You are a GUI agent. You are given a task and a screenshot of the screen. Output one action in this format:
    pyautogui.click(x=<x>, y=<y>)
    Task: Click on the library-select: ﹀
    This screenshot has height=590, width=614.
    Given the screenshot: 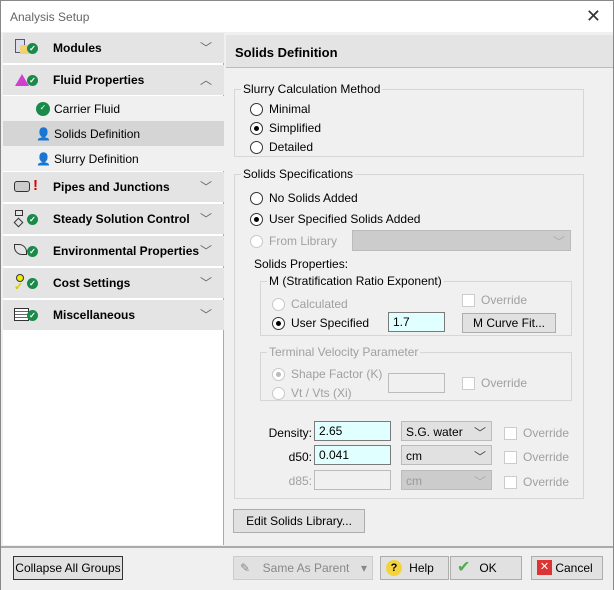 What is the action you would take?
    pyautogui.click(x=461, y=240)
    